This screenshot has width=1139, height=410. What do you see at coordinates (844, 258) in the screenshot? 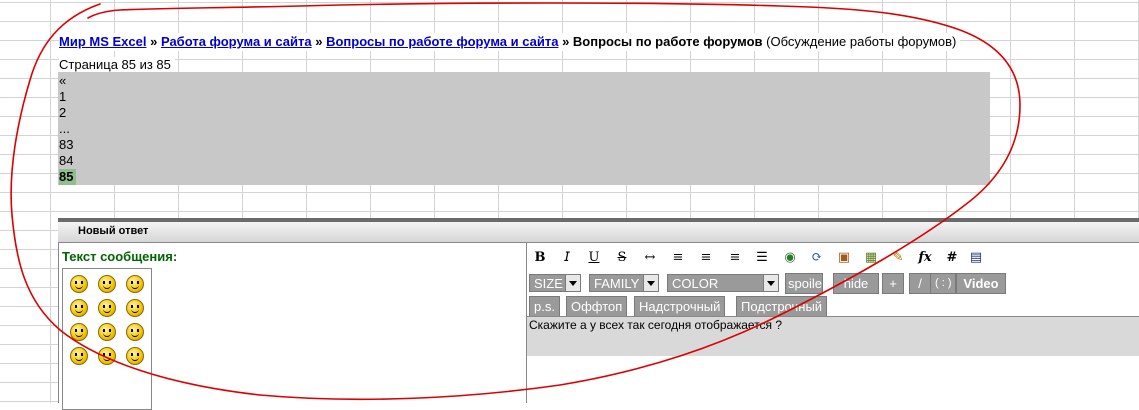
I see `image-icon: ▣` at bounding box center [844, 258].